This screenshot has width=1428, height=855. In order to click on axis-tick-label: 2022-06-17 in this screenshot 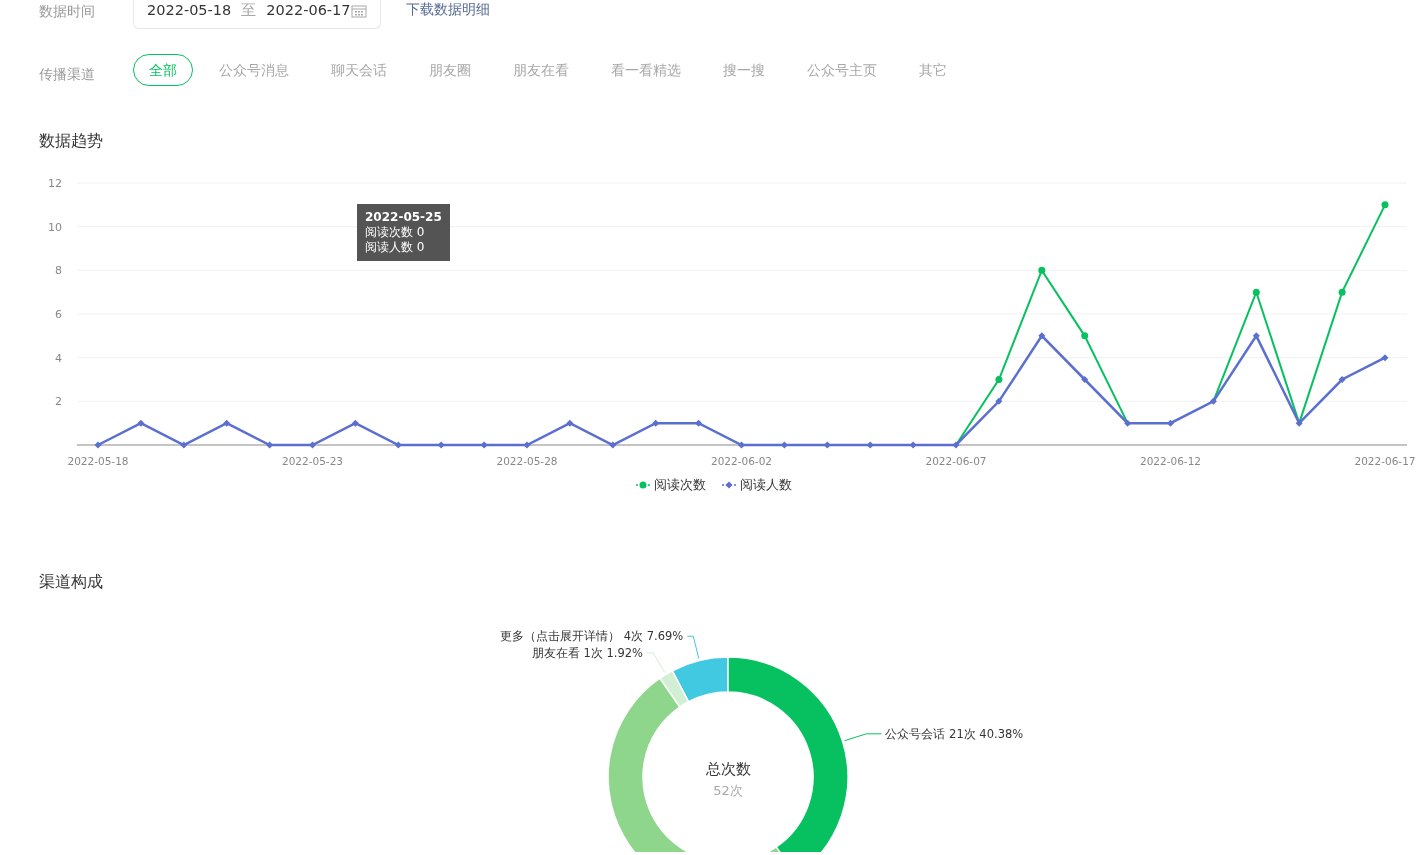, I will do `click(1385, 461)`.